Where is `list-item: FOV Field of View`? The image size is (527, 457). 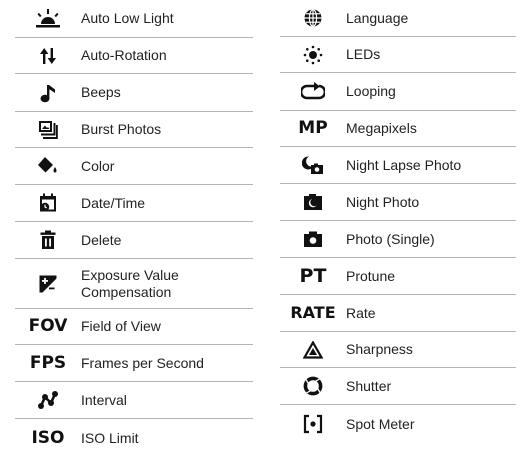 list-item: FOV Field of View is located at coordinates (134, 327).